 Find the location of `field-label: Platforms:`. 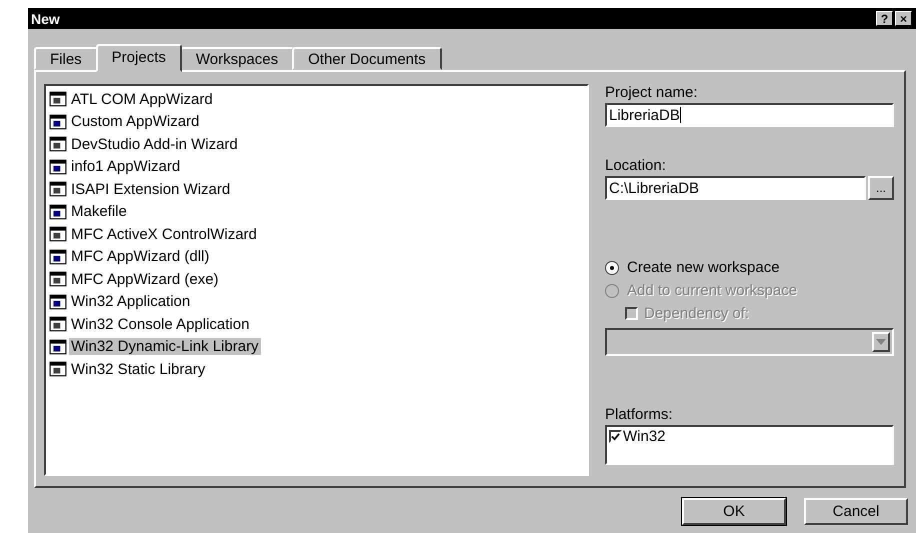

field-label: Platforms: is located at coordinates (639, 414).